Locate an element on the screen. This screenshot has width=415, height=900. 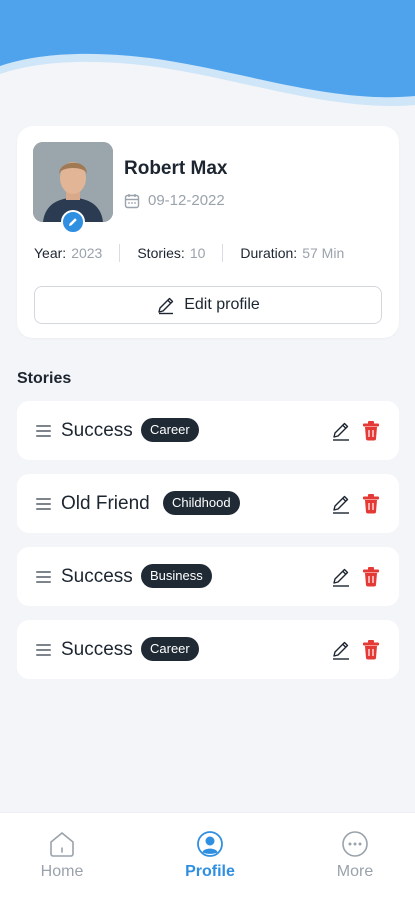
avatar-edit-button is located at coordinates (73, 222).